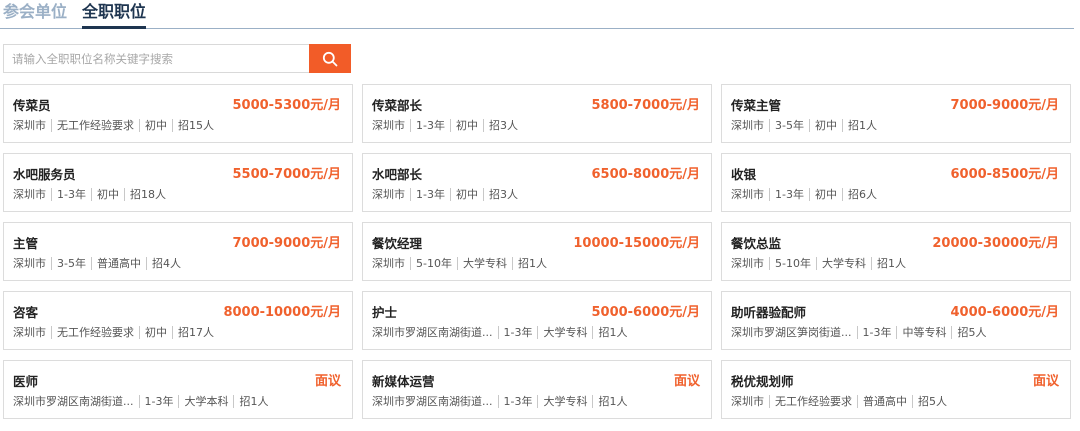  Describe the element at coordinates (636, 243) in the screenshot. I see `job-salary: 10000-15000元/月` at that location.